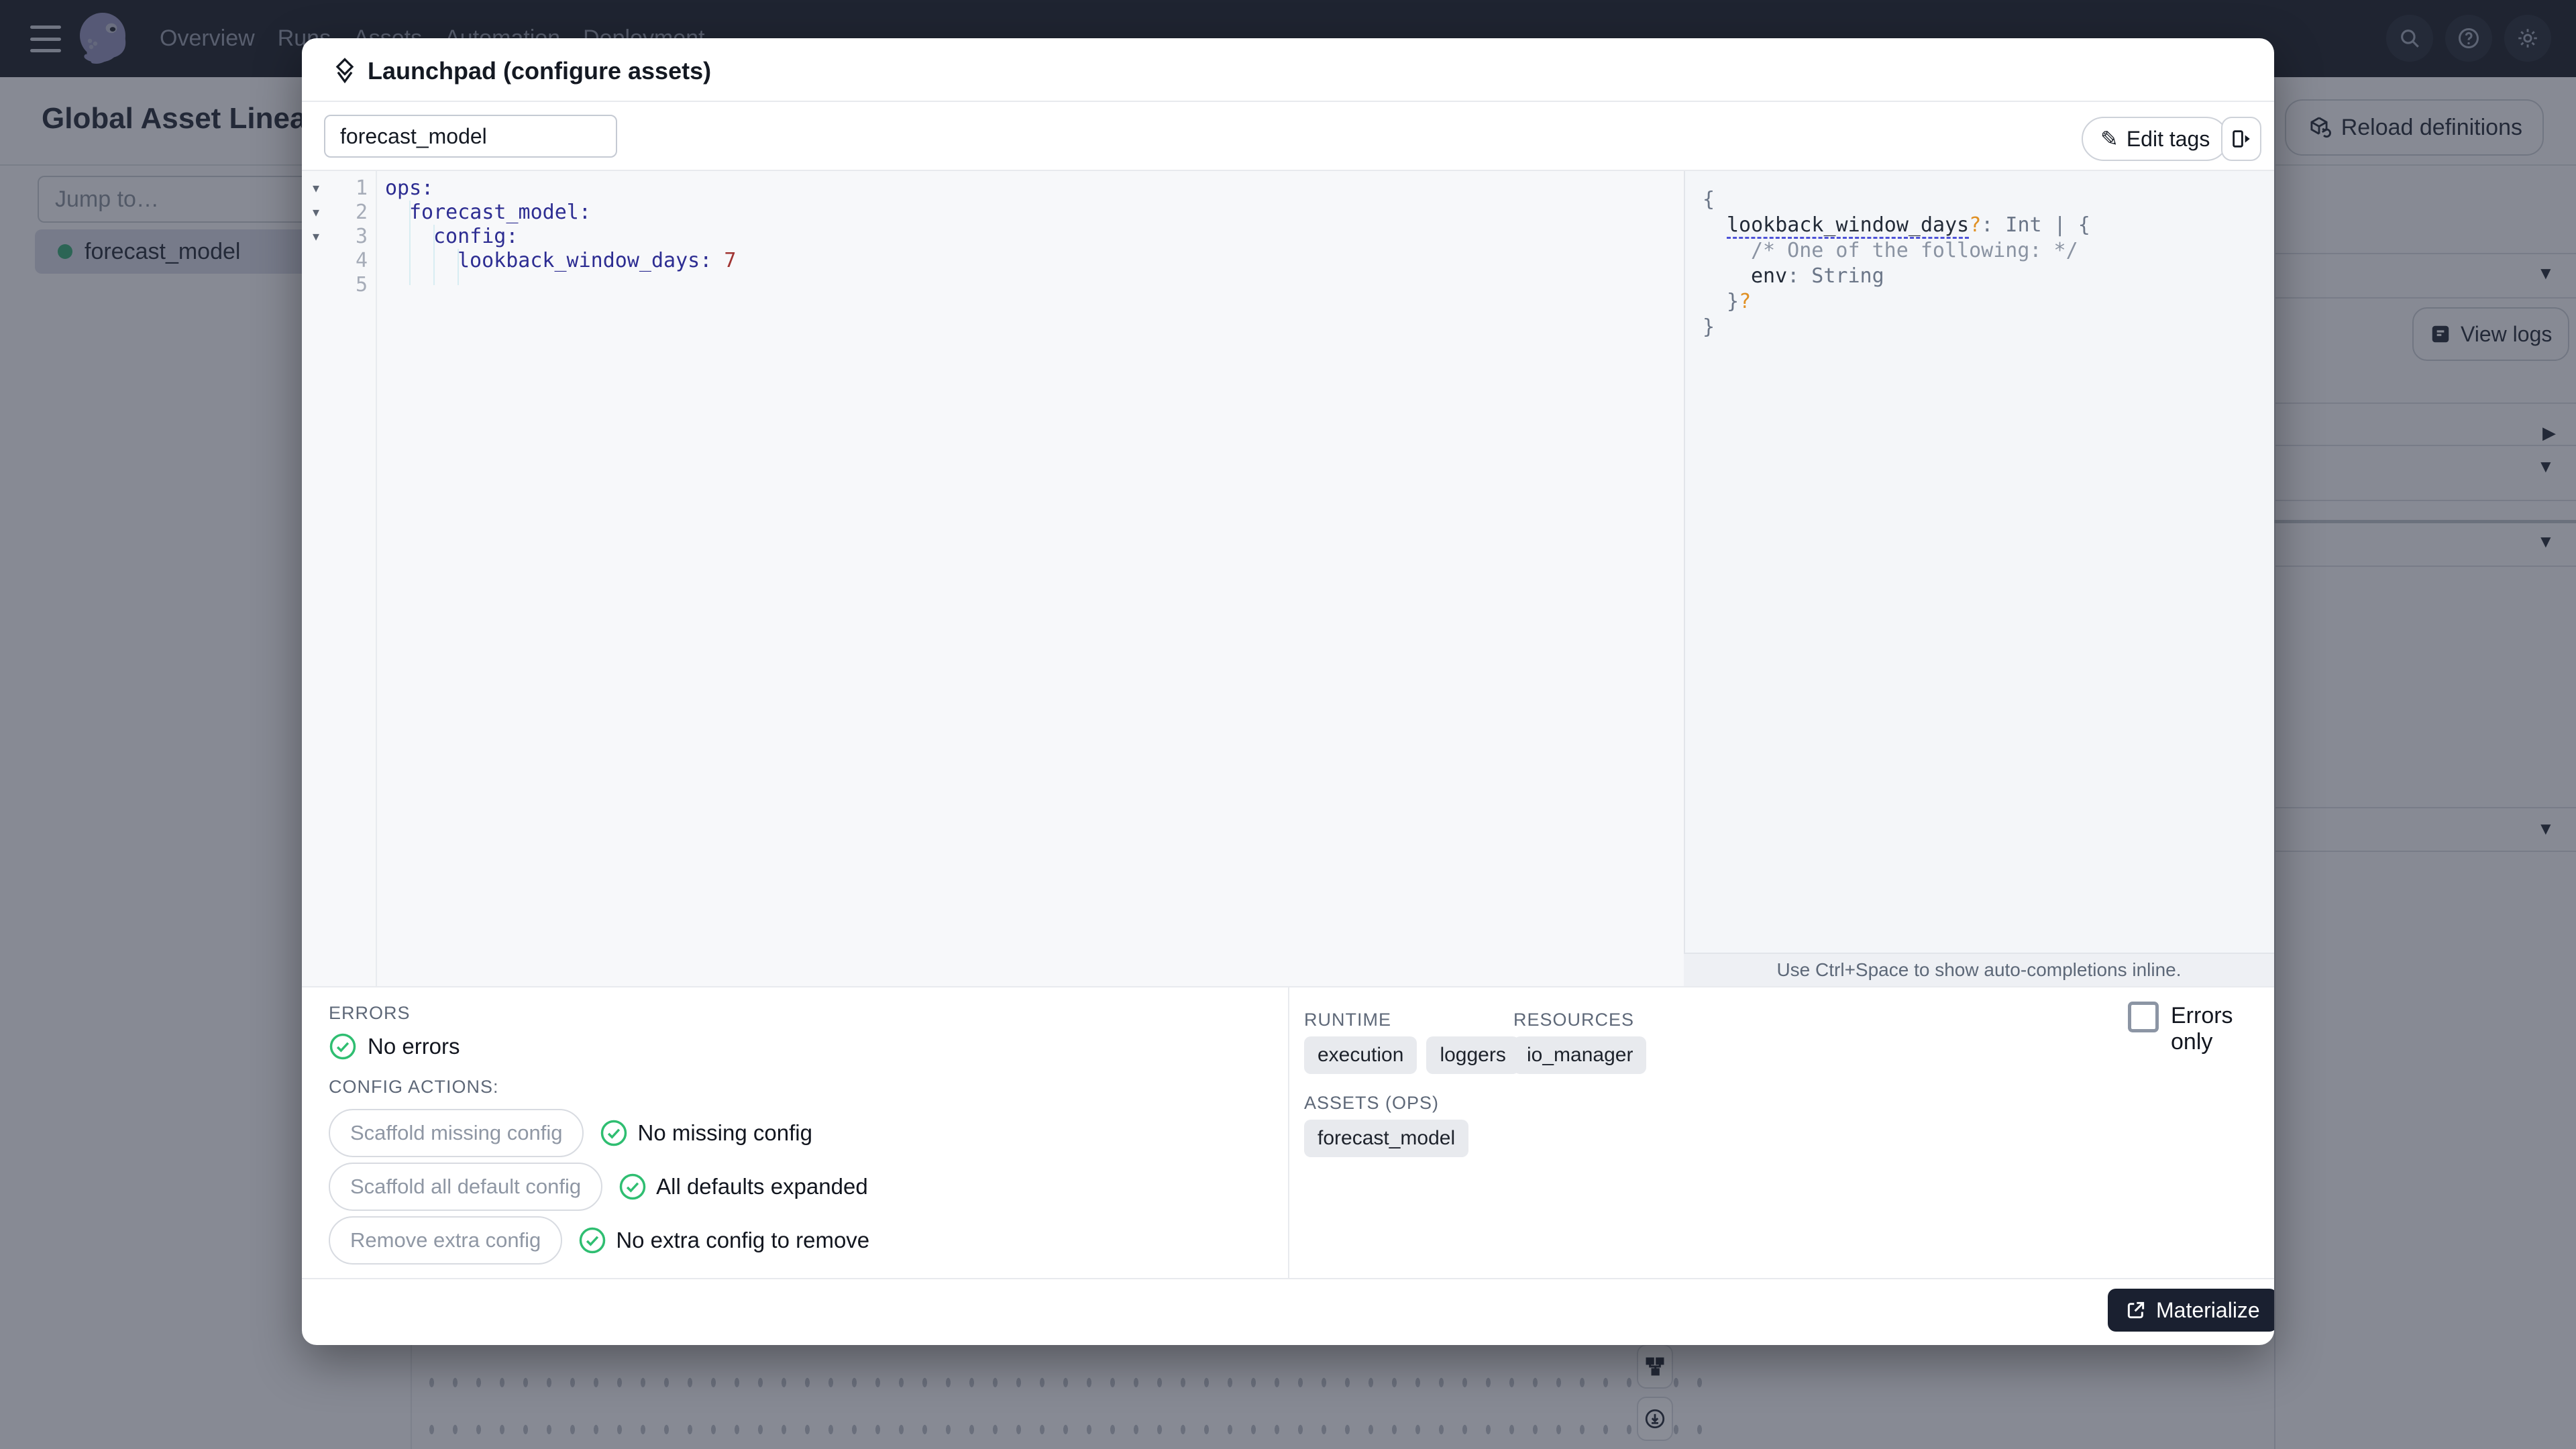  What do you see at coordinates (456, 1133) in the screenshot?
I see `scaffold-missing-config-button: Scaffold missing config` at bounding box center [456, 1133].